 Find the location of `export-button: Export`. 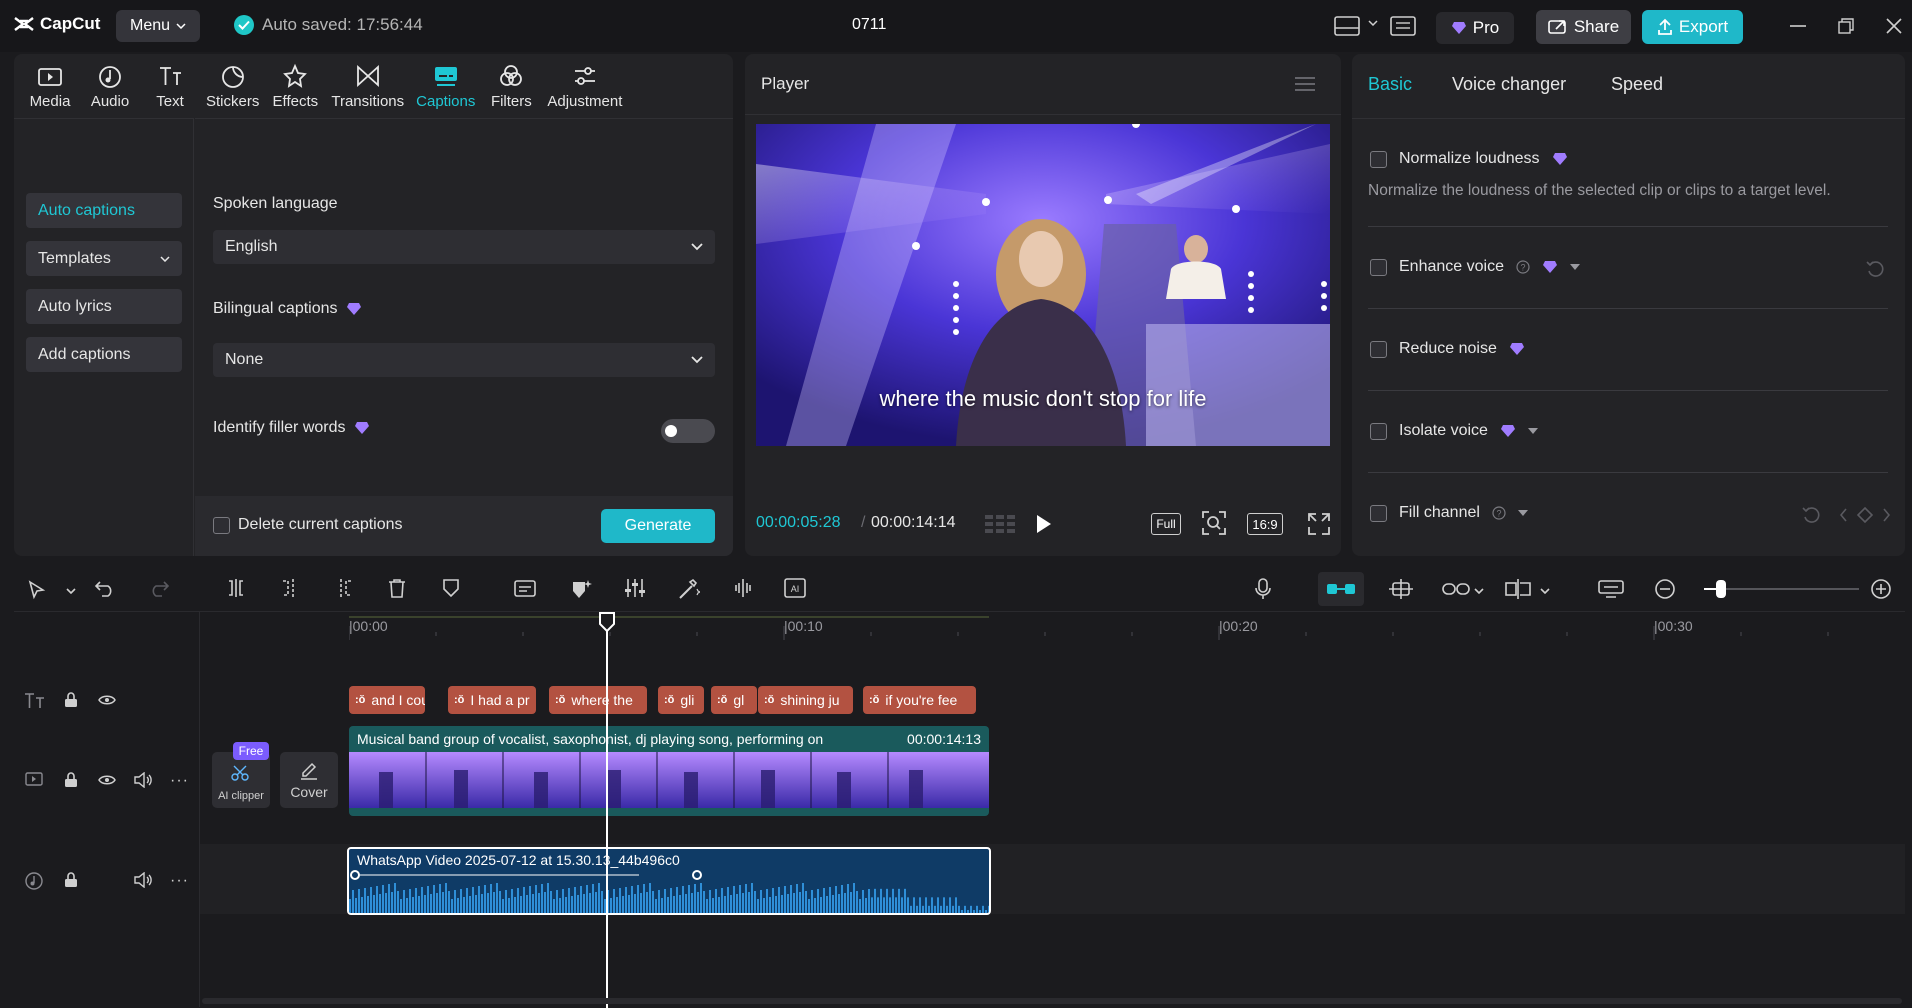

export-button: Export is located at coordinates (1692, 27).